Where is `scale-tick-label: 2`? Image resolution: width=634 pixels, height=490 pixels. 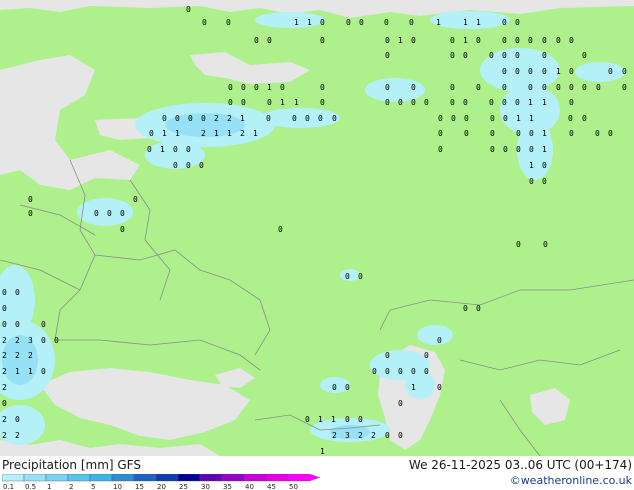 scale-tick-label: 2 is located at coordinates (71, 486).